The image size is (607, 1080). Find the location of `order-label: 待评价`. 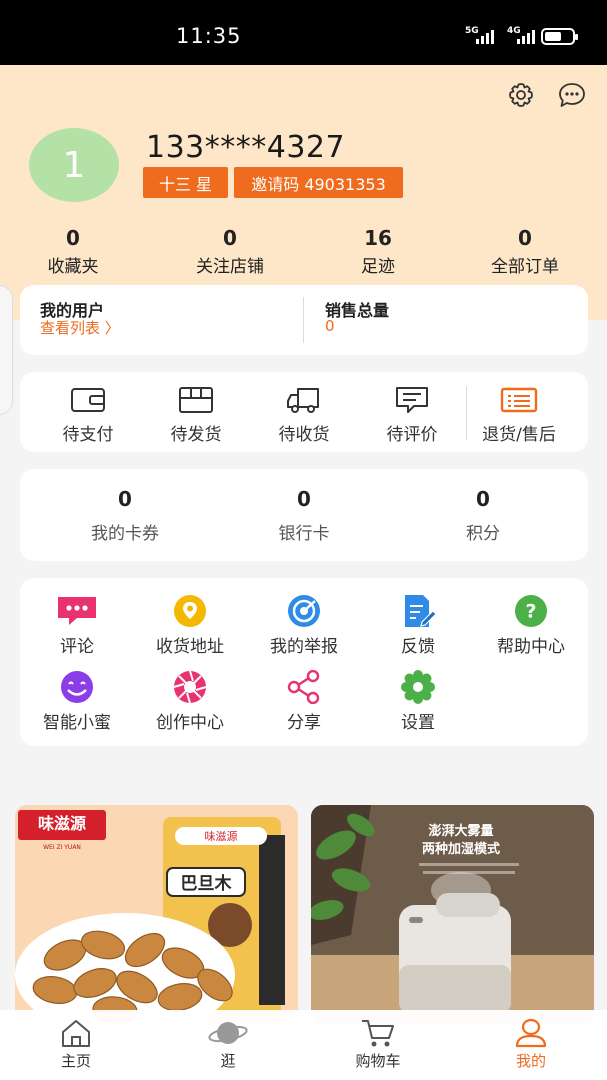

order-label: 待评价 is located at coordinates (412, 435).